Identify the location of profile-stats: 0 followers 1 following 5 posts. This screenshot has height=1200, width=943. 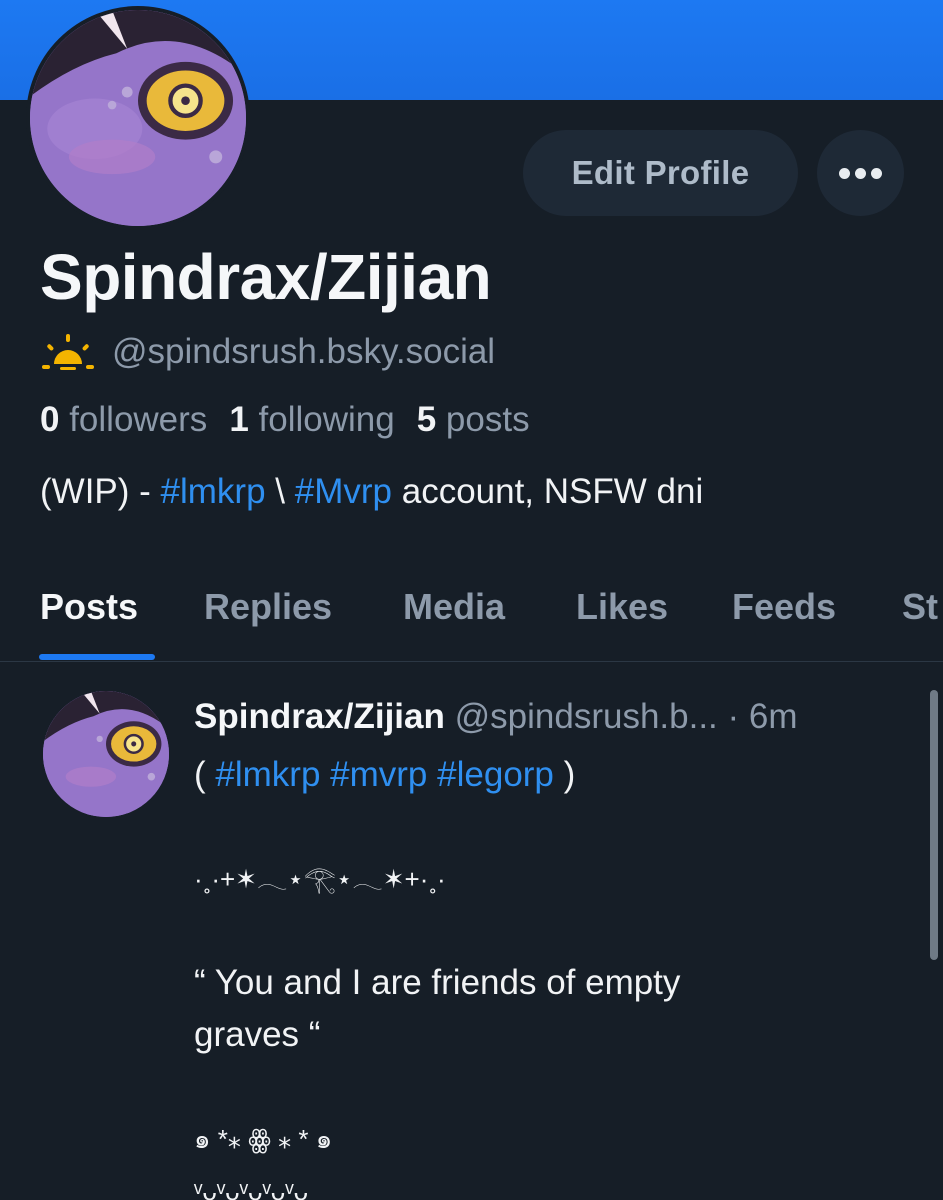
(285, 420).